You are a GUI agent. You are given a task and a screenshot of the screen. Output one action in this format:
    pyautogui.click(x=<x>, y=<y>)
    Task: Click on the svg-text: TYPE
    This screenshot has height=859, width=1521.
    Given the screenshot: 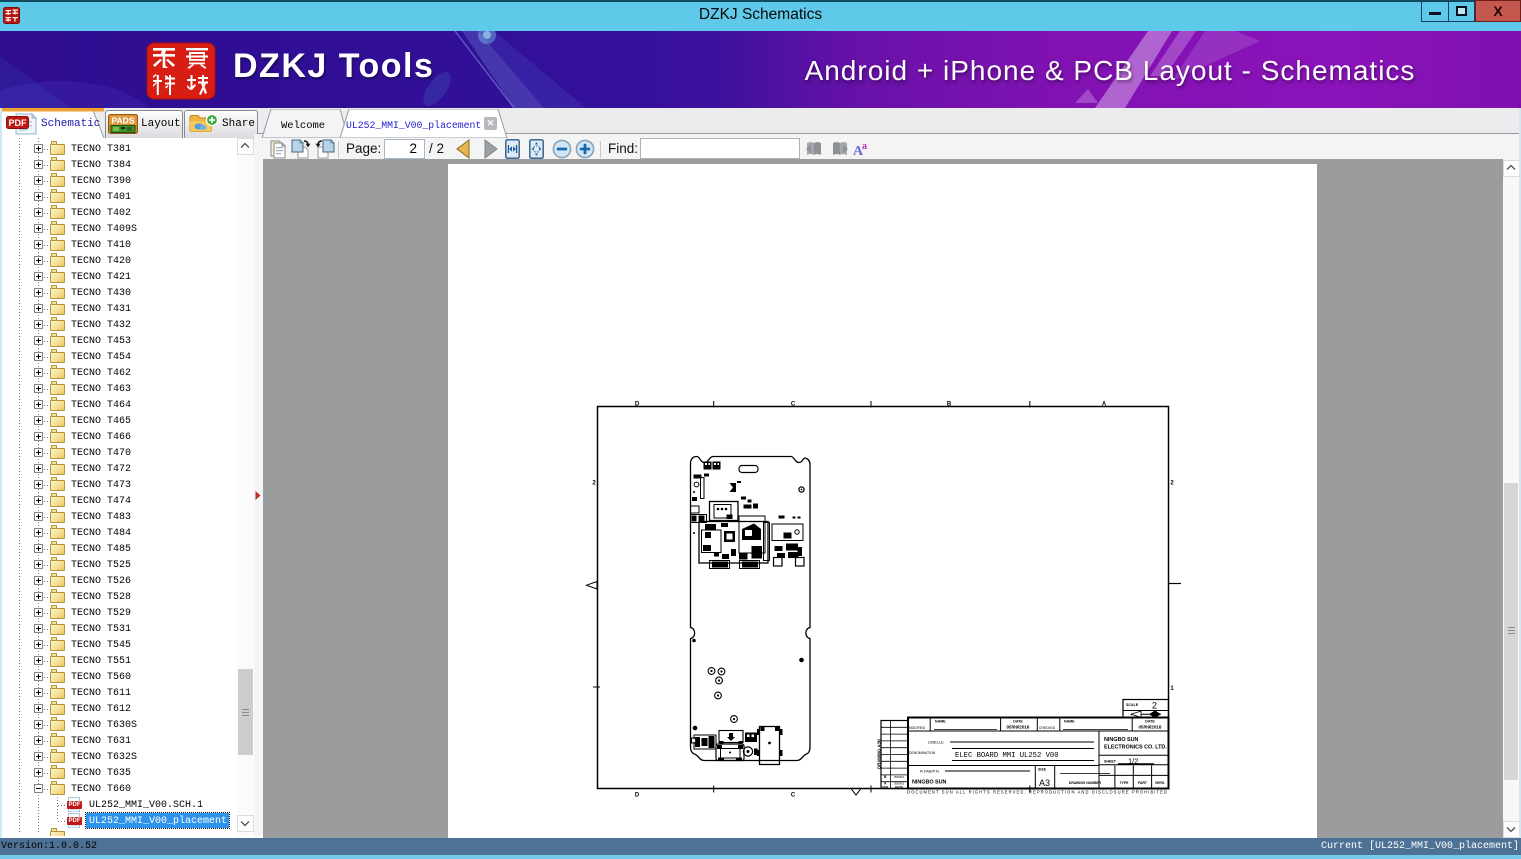 What is the action you would take?
    pyautogui.click(x=1125, y=783)
    